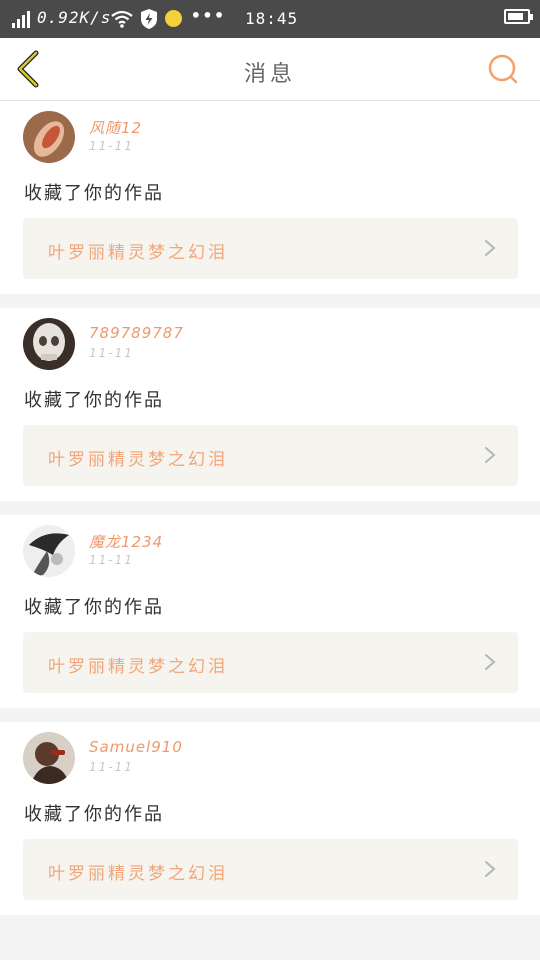 The width and height of the screenshot is (540, 960). I want to click on wifi-icon, so click(122, 19).